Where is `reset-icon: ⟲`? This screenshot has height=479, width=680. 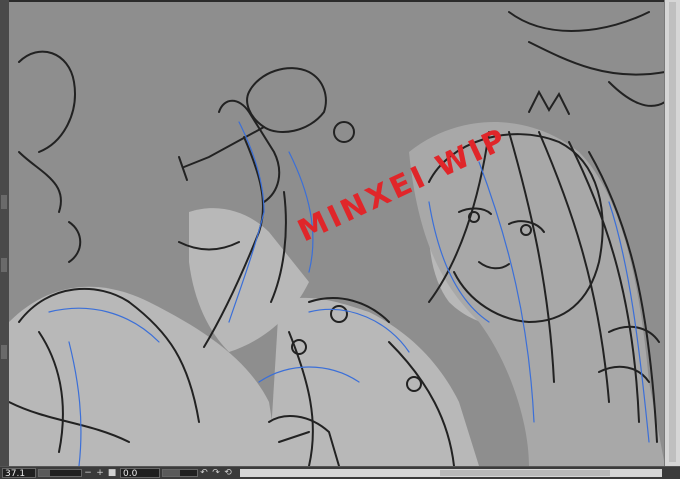 reset-icon: ⟲ is located at coordinates (228, 473).